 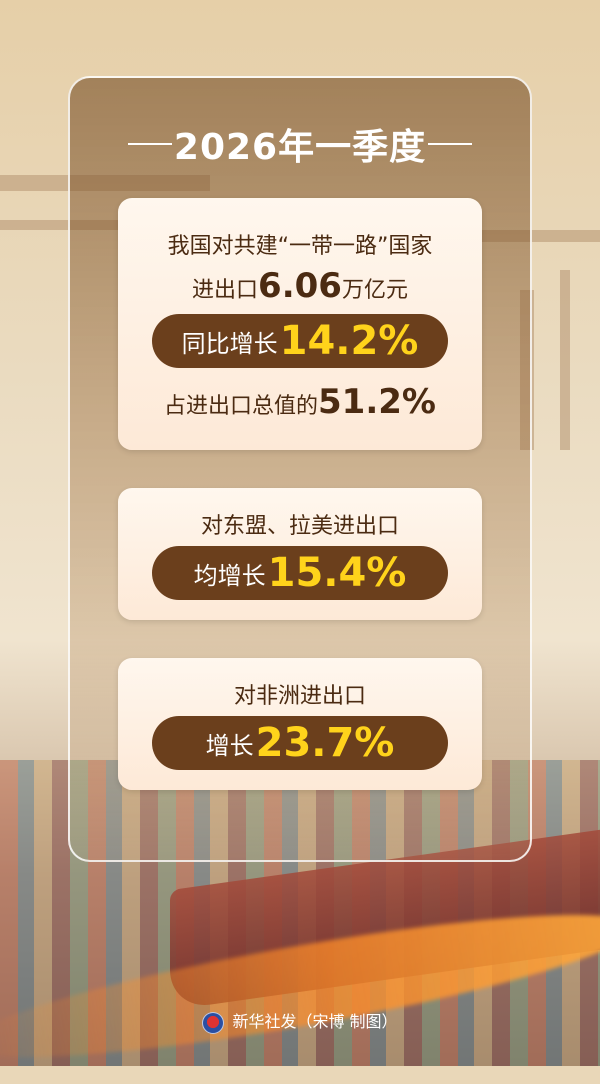 I want to click on card1-pill-prefix: 同比增长, so click(x=229, y=343).